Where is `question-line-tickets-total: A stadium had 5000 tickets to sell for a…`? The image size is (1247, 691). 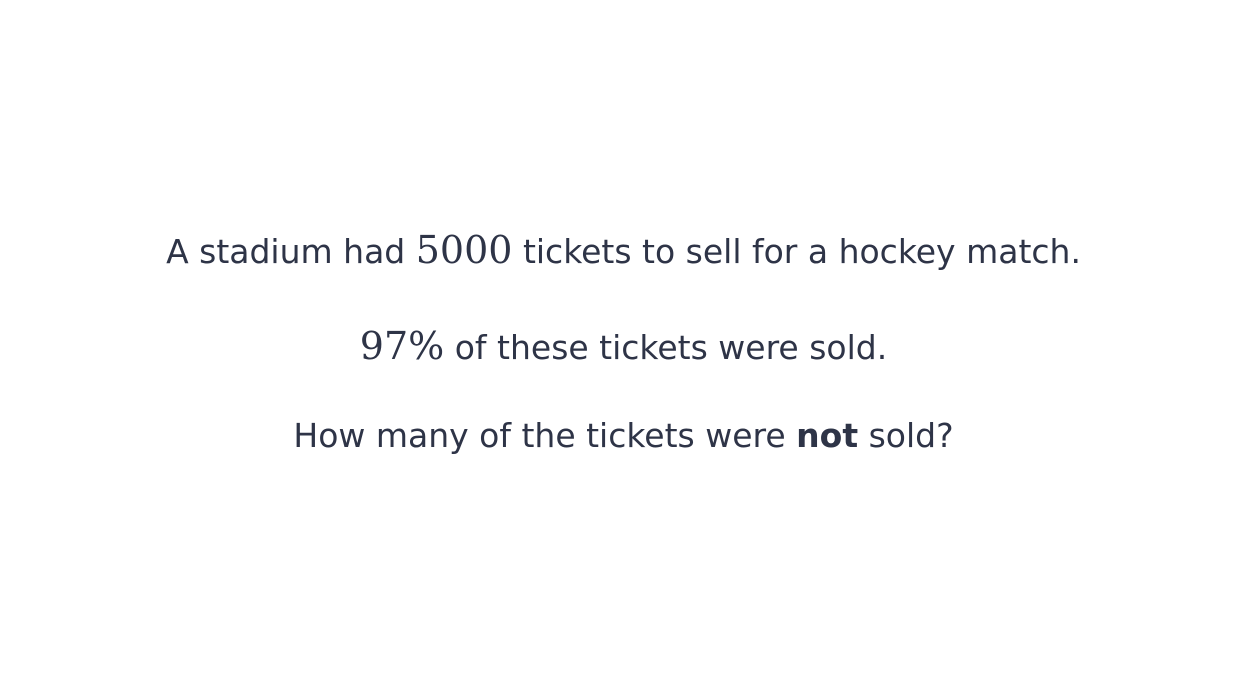 question-line-tickets-total: A stadium had 5000 tickets to sell for a… is located at coordinates (623, 251).